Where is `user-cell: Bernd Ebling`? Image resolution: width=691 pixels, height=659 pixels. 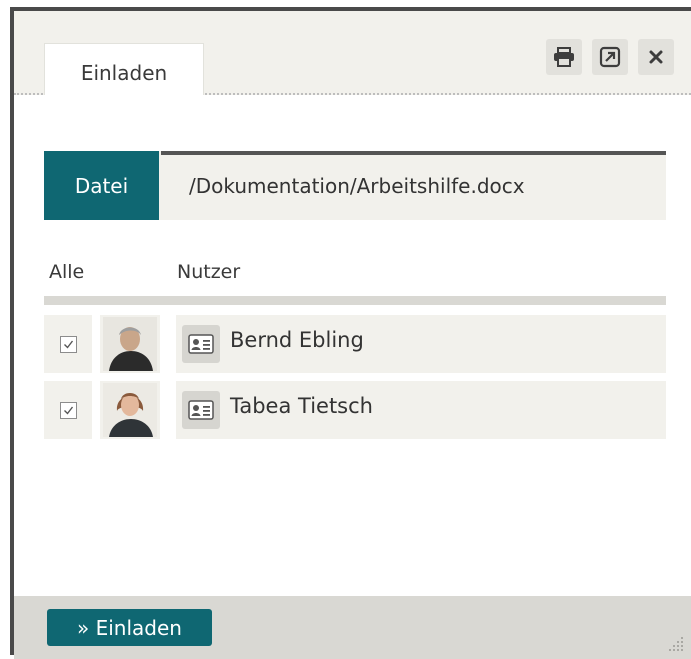 user-cell: Bernd Ebling is located at coordinates (421, 344).